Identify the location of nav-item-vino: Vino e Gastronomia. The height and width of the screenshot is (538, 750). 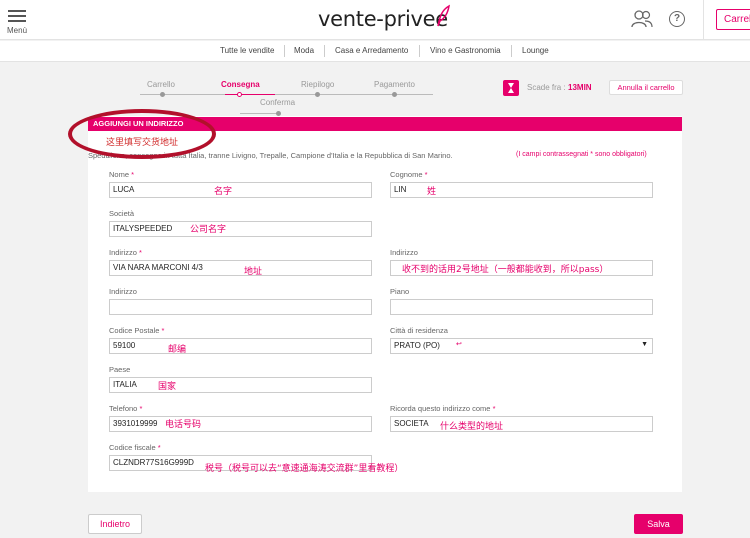
(465, 50).